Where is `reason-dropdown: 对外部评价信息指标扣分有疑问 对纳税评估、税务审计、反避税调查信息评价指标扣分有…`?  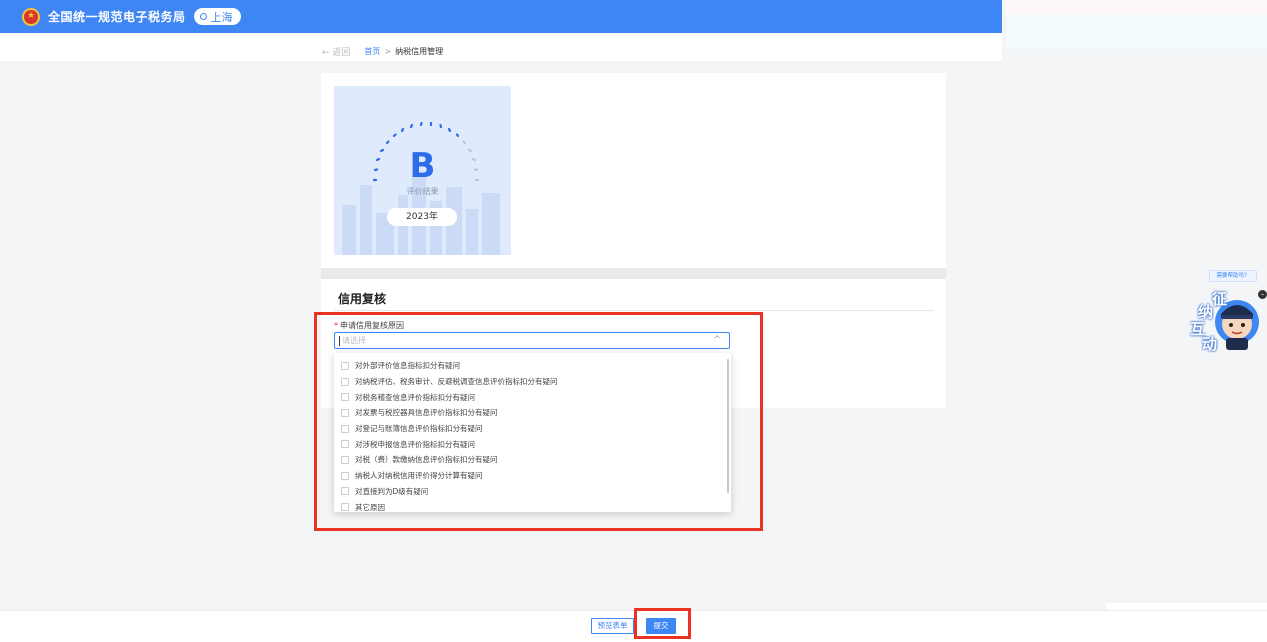
reason-dropdown: 对外部评价信息指标扣分有疑问 对纳税评估、税务审计、反避税调查信息评价指标扣分有… is located at coordinates (532, 432).